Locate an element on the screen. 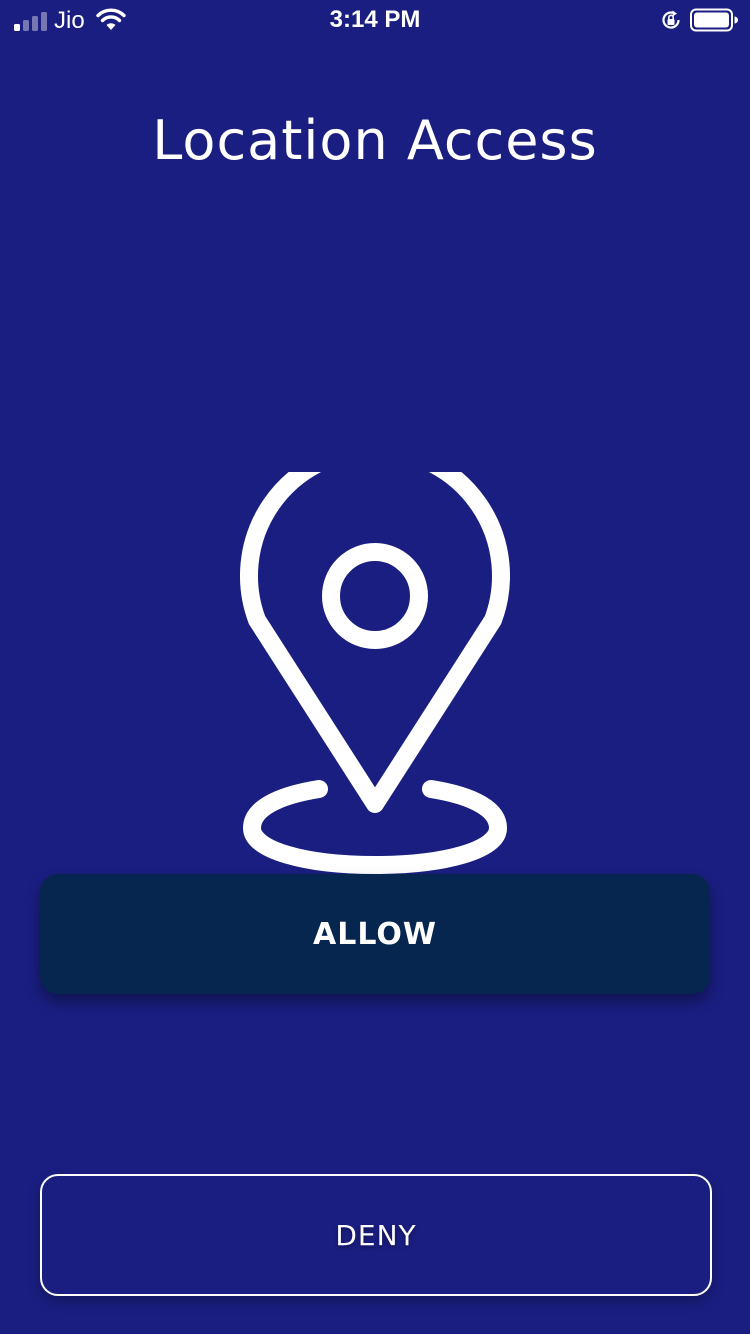  allow-button-label: ALLOW is located at coordinates (375, 934).